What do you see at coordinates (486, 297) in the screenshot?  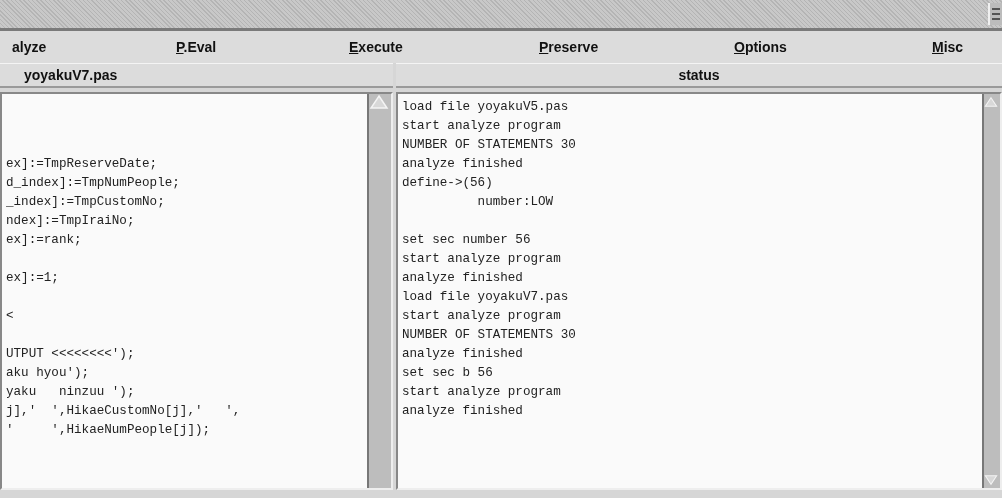 I see `log-line: load file yoyakuV7.pas` at bounding box center [486, 297].